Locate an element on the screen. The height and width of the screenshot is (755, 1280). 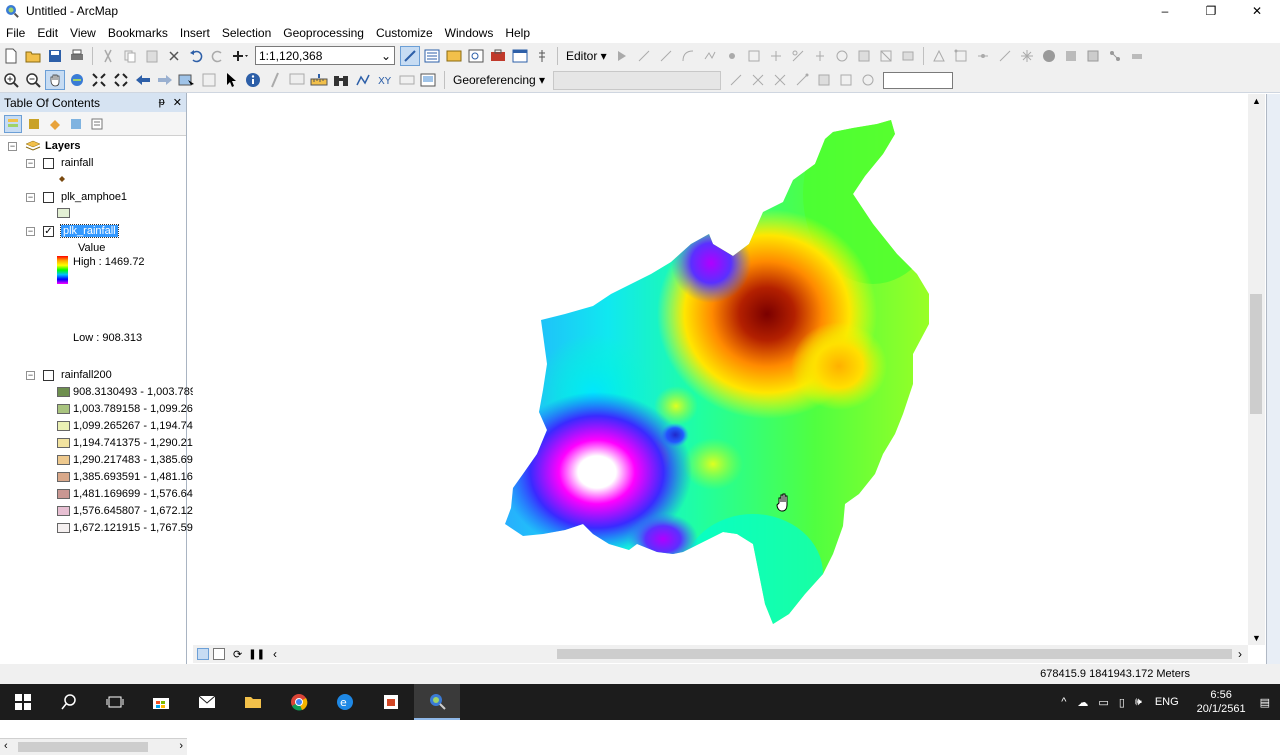
menu-help: Help is located at coordinates (517, 33).